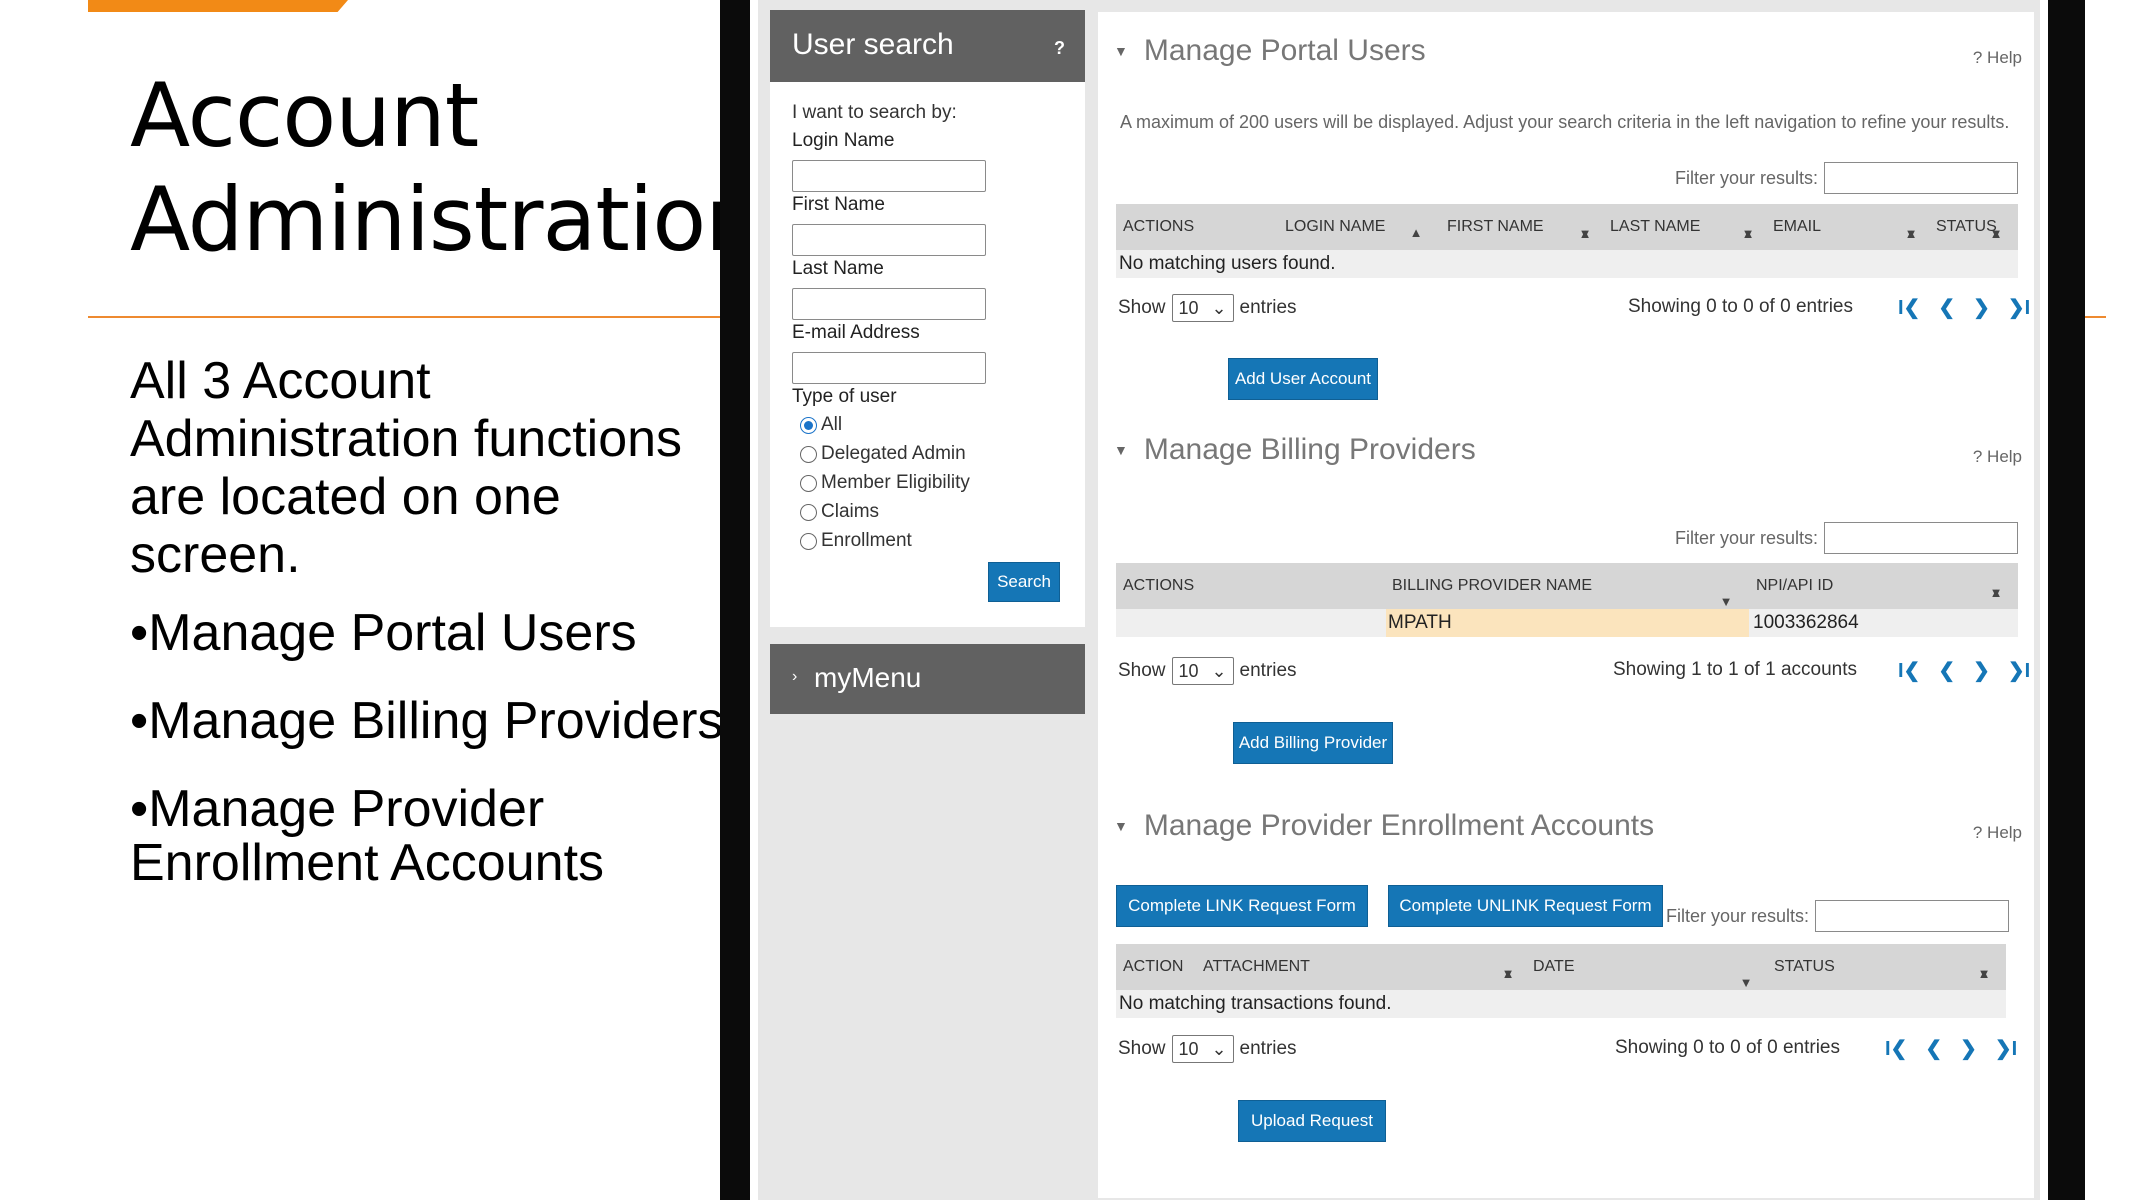 The image size is (2134, 1200). I want to click on last-name-label: Last Name, so click(838, 268).